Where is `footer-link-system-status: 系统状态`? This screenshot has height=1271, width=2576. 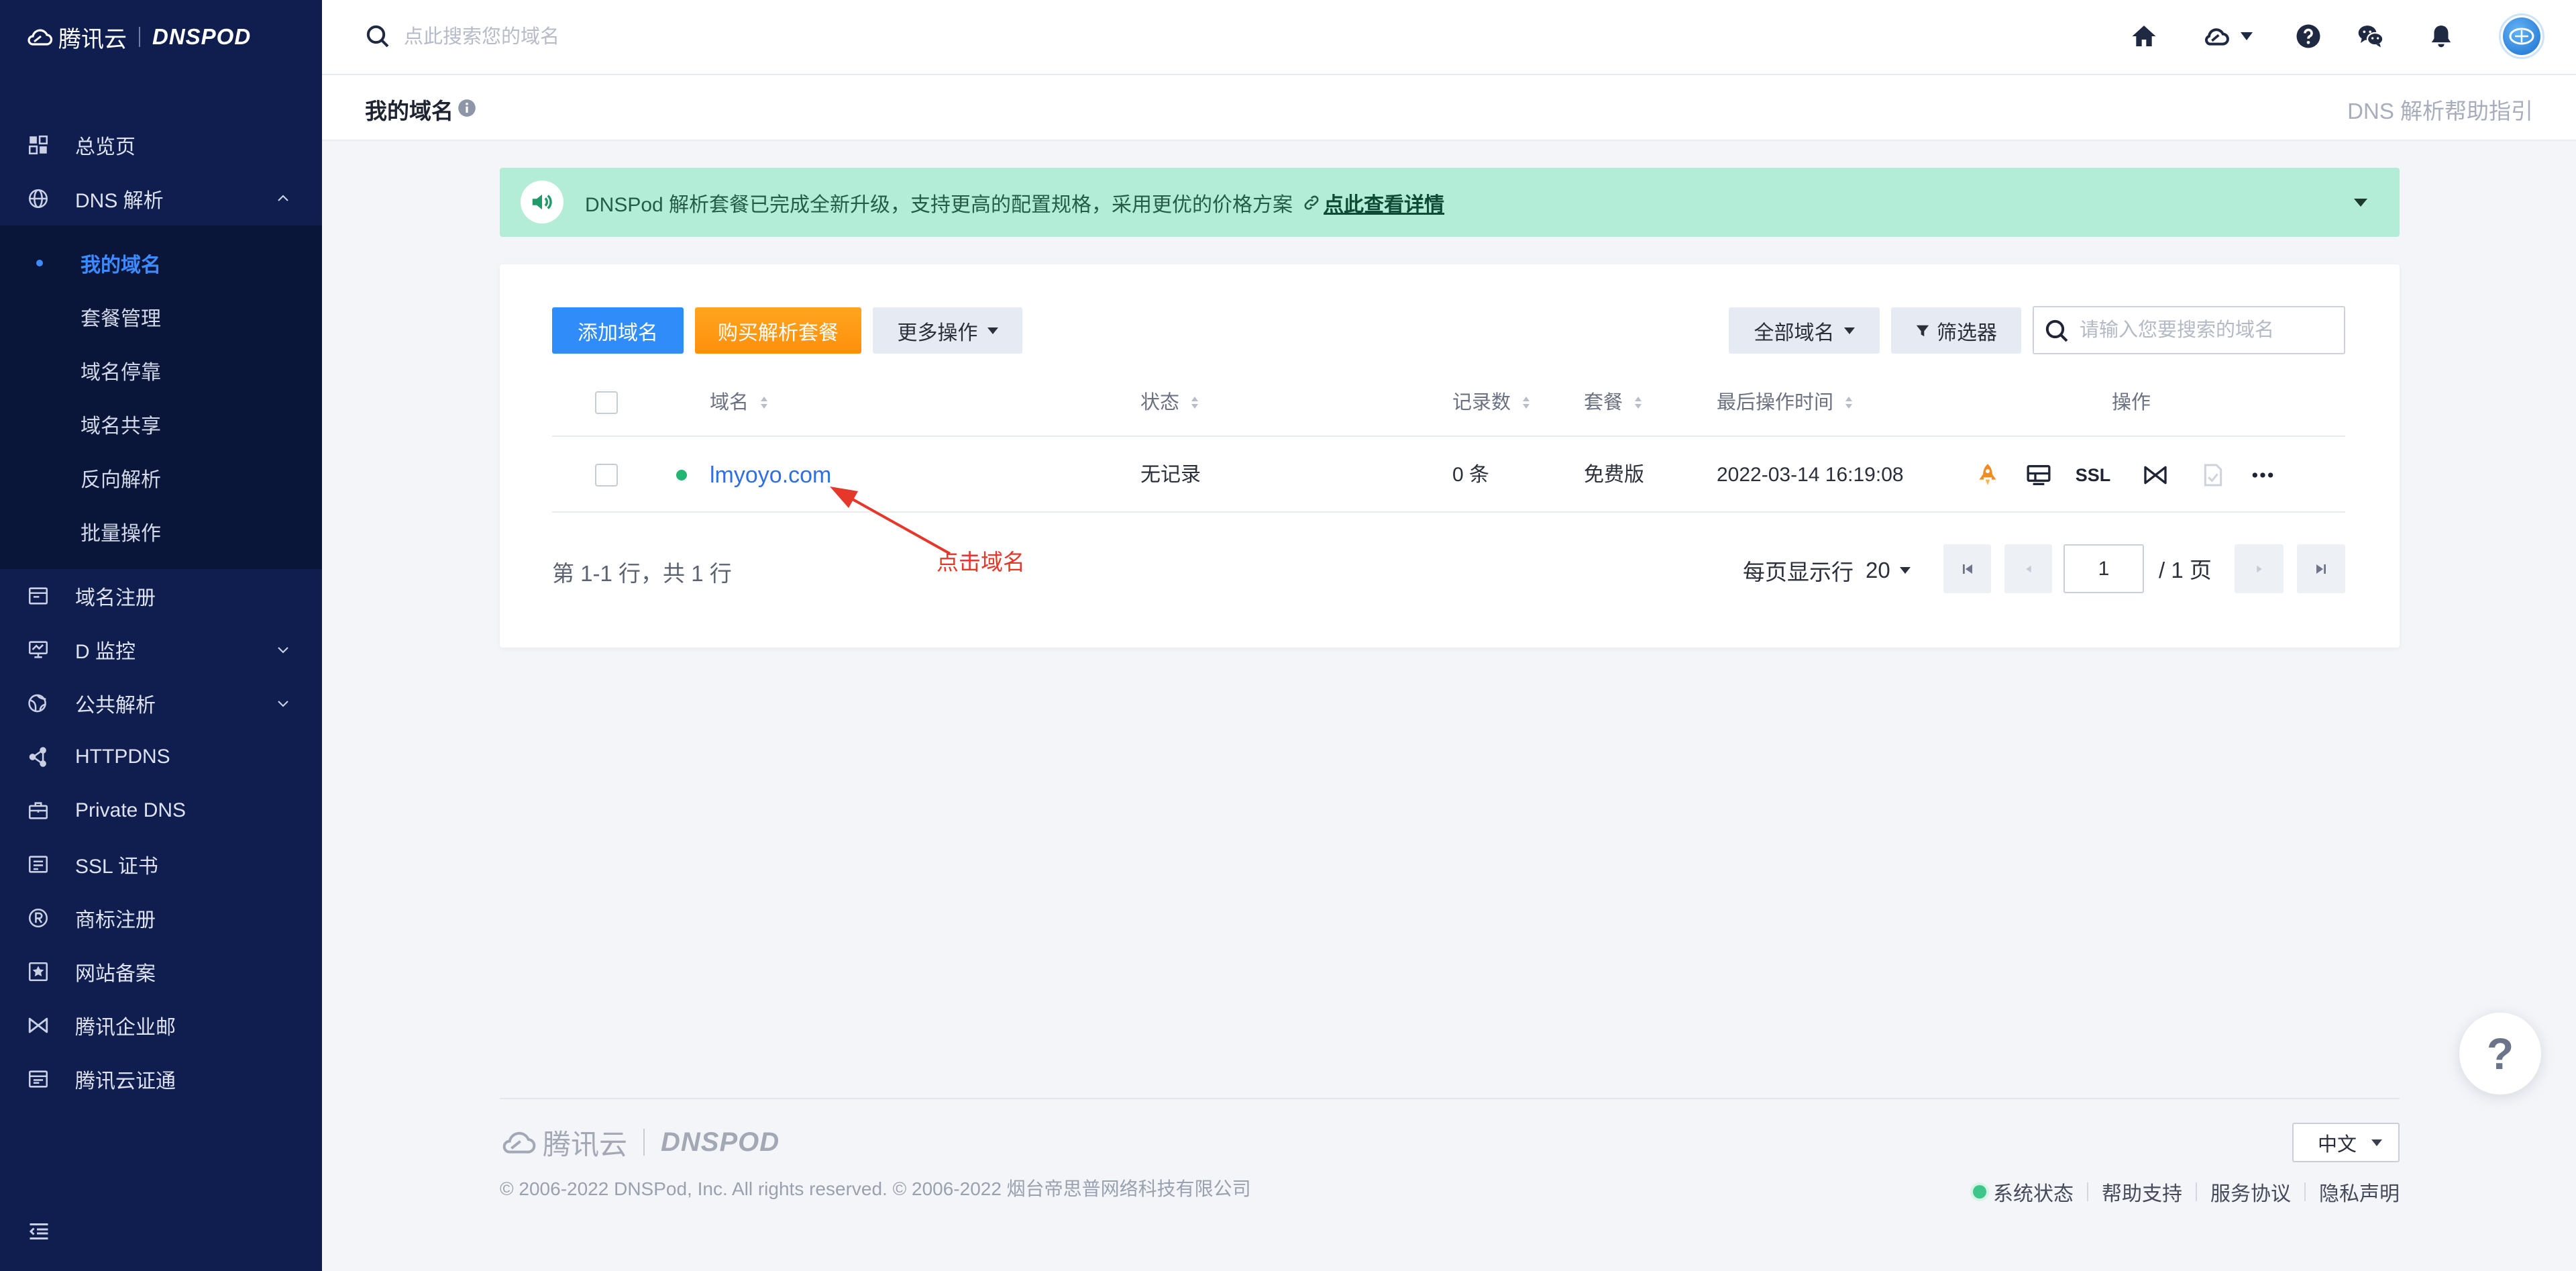 footer-link-system-status: 系统状态 is located at coordinates (2033, 1192).